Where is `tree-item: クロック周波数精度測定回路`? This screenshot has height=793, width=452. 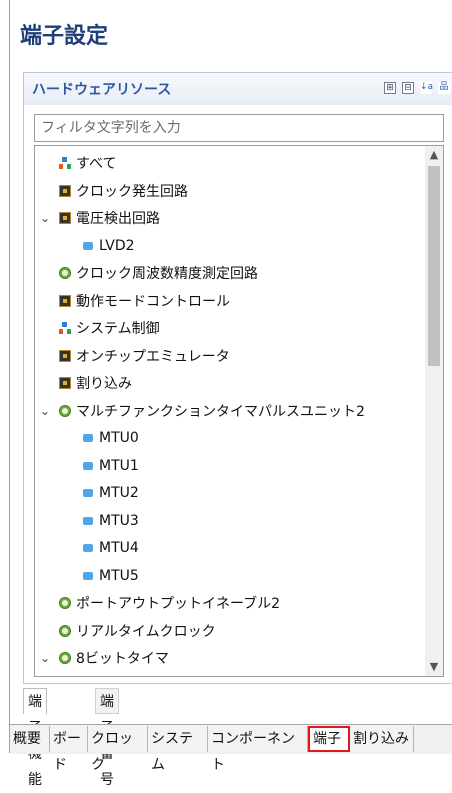 tree-item: クロック周波数精度測定回路 is located at coordinates (158, 273).